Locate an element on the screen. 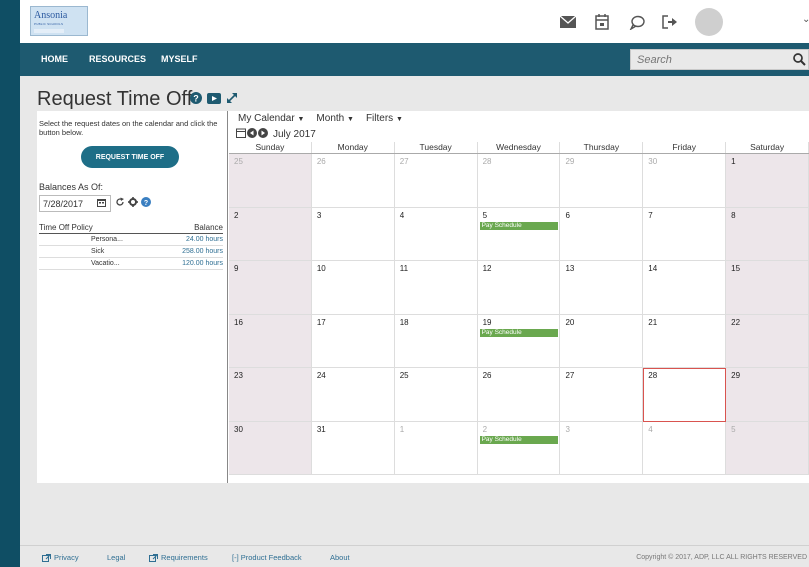  next-month-icon is located at coordinates (263, 134).